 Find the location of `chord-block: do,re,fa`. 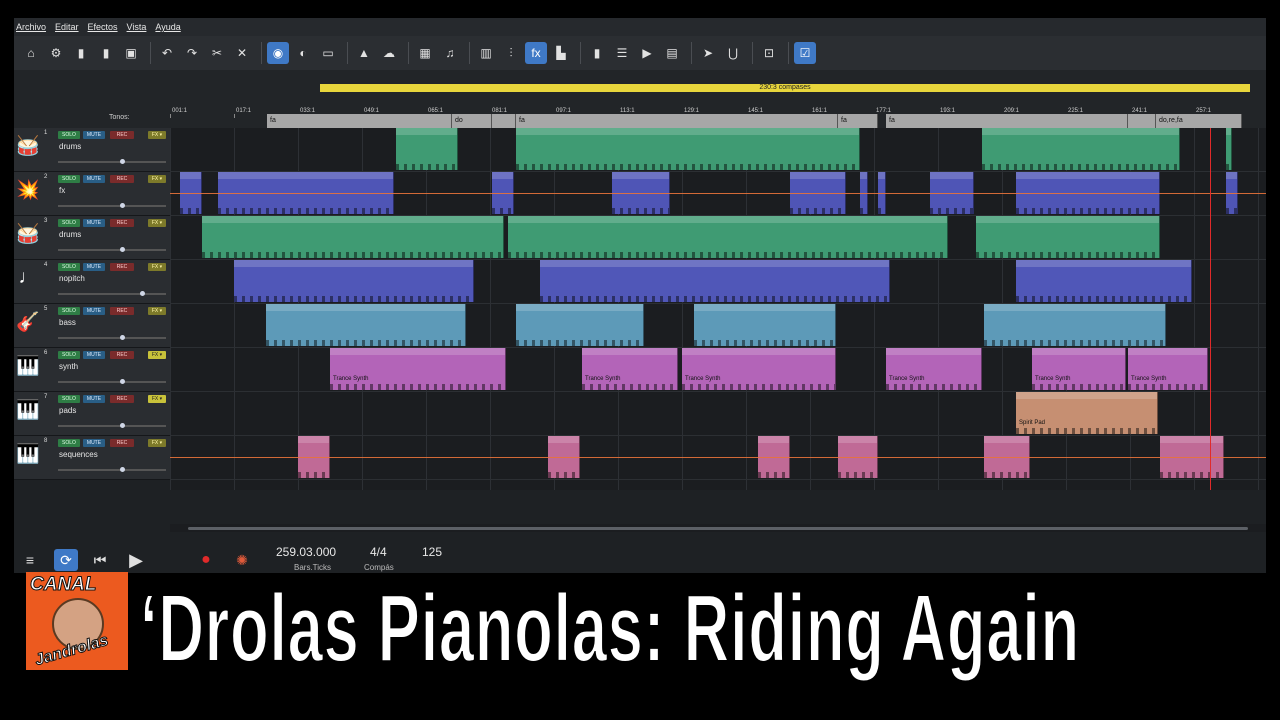

chord-block: do,re,fa is located at coordinates (1199, 121).